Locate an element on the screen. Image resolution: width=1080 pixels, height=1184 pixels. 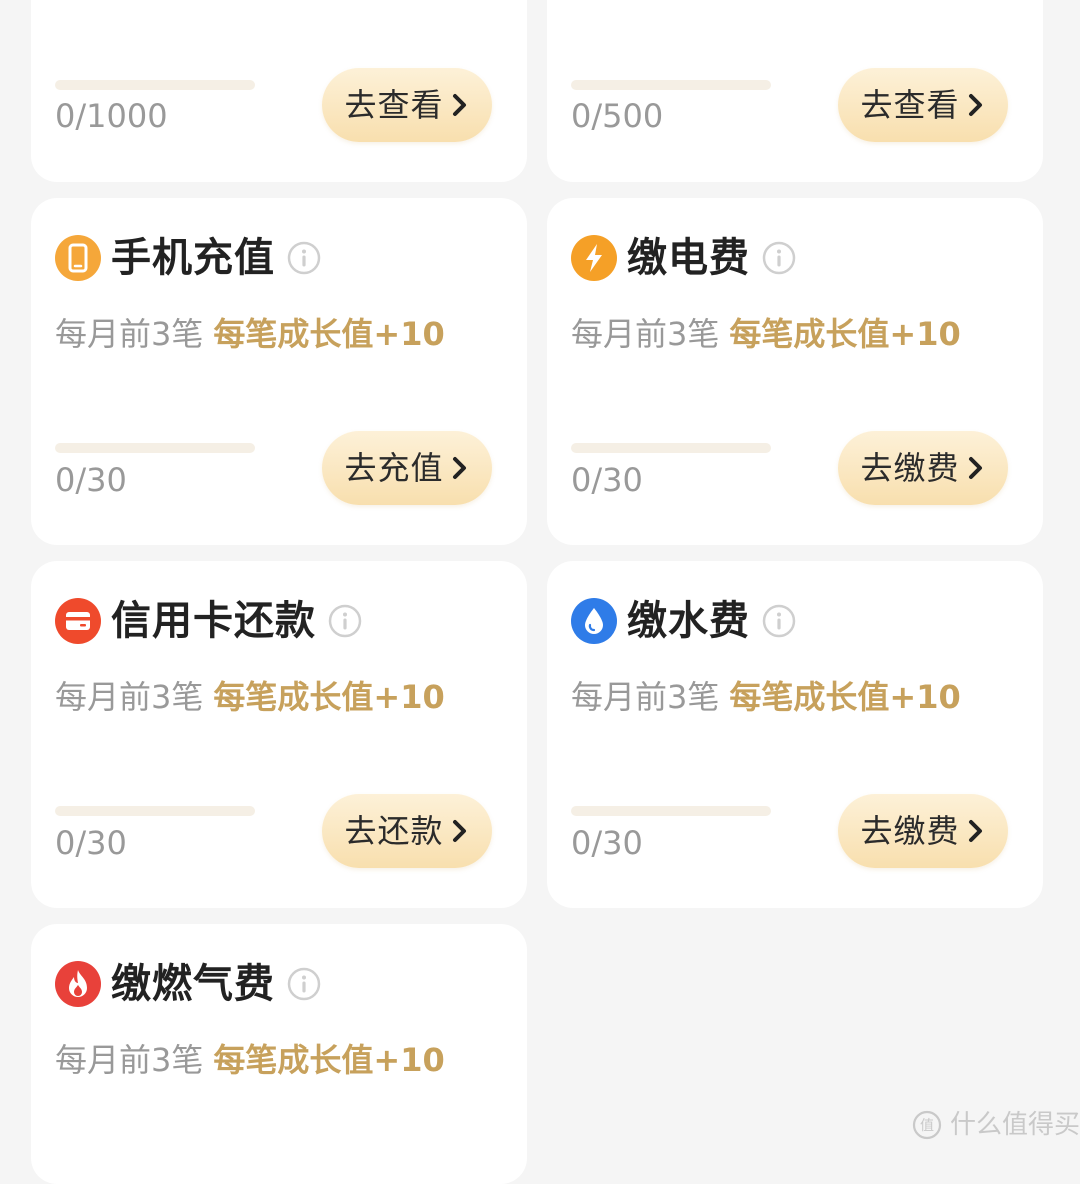
task-title: 缴燃气费 is located at coordinates (193, 984).